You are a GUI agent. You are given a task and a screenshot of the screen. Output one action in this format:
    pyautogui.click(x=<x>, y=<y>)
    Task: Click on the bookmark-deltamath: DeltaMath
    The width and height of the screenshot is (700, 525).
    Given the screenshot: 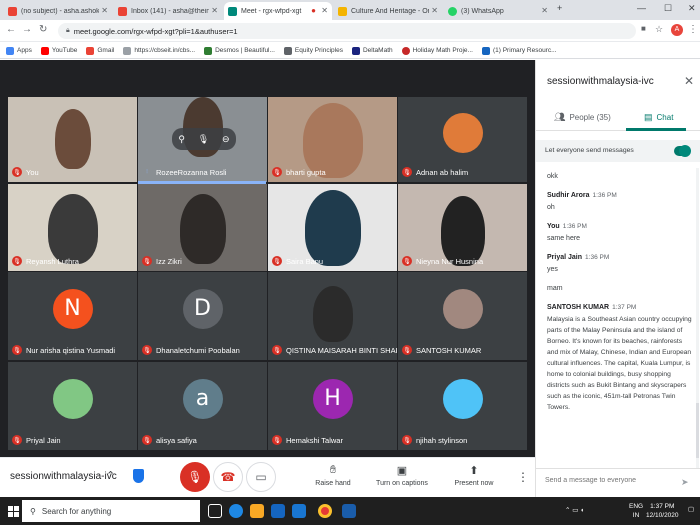 What is the action you would take?
    pyautogui.click(x=372, y=50)
    